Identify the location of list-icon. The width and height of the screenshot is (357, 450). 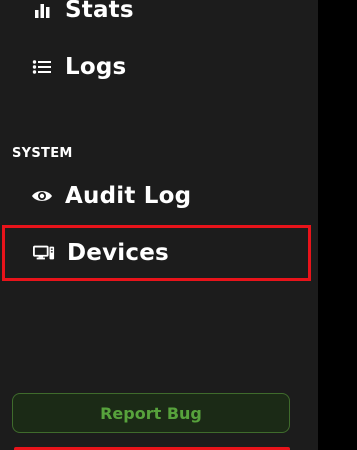
(42, 67).